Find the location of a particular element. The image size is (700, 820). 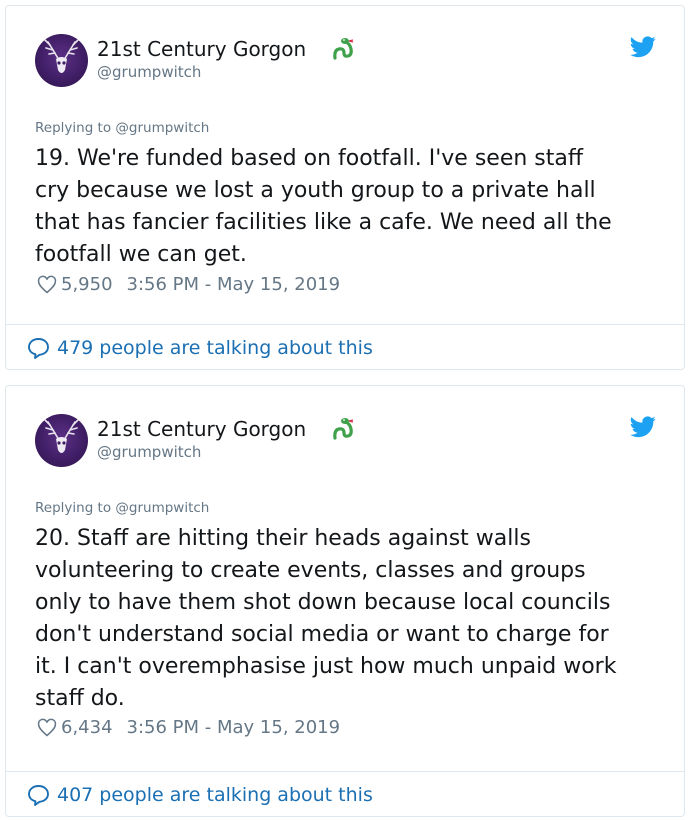

talking-label: 479 people are talking about this is located at coordinates (215, 348).